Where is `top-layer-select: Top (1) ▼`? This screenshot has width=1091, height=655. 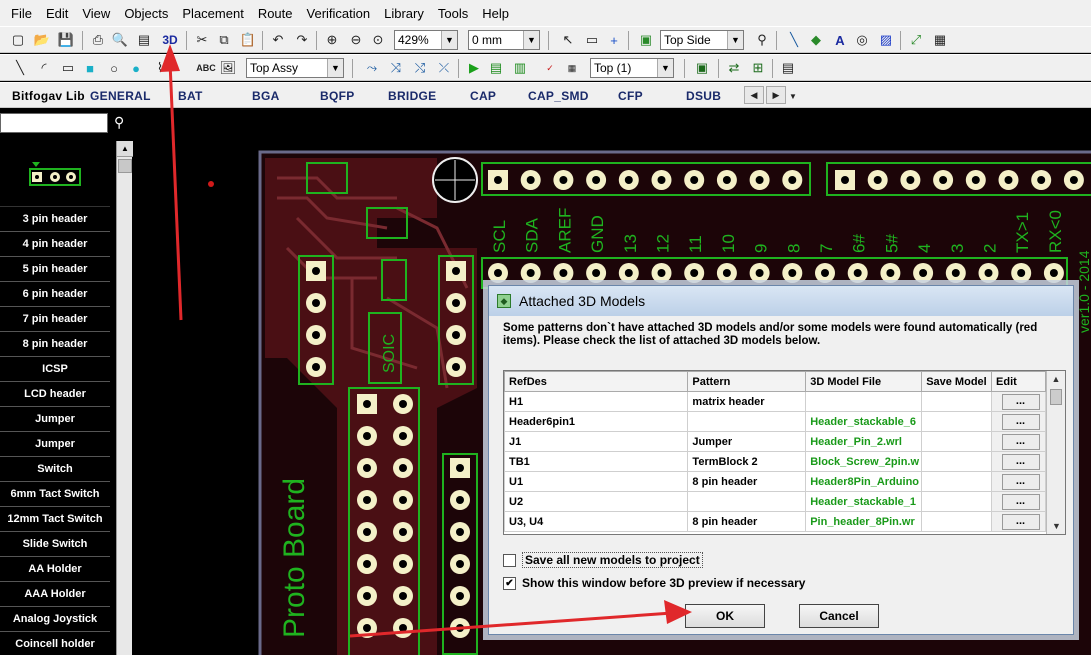 top-layer-select: Top (1) ▼ is located at coordinates (632, 68).